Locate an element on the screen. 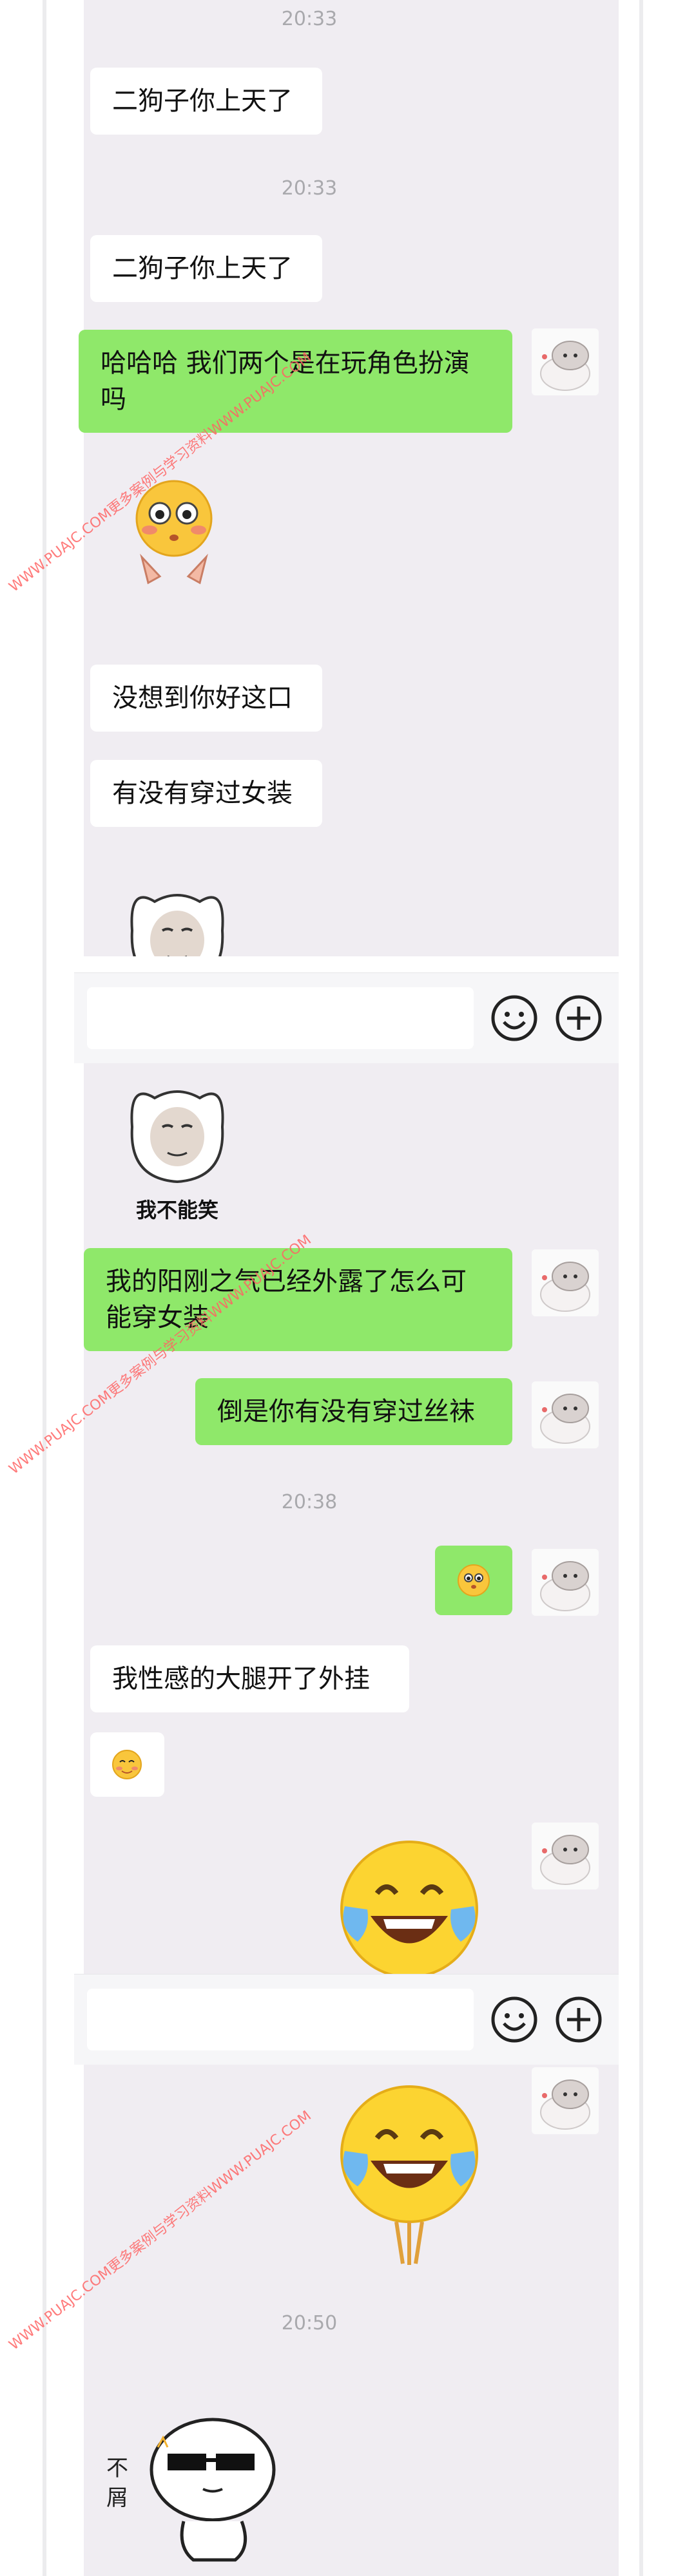  message-text: 我的阳刚之气已经外露了怎么可能穿女装 is located at coordinates (287, 1299).